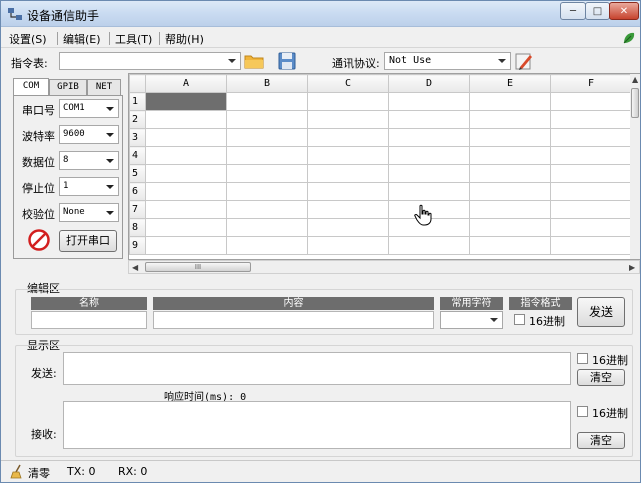  What do you see at coordinates (524, 61) in the screenshot?
I see `edit-protocol-icon` at bounding box center [524, 61].